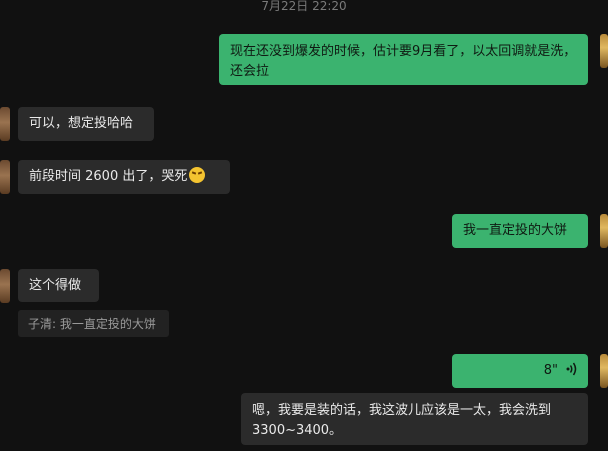  Describe the element at coordinates (520, 371) in the screenshot. I see `voice-message-bubble: 8"` at that location.